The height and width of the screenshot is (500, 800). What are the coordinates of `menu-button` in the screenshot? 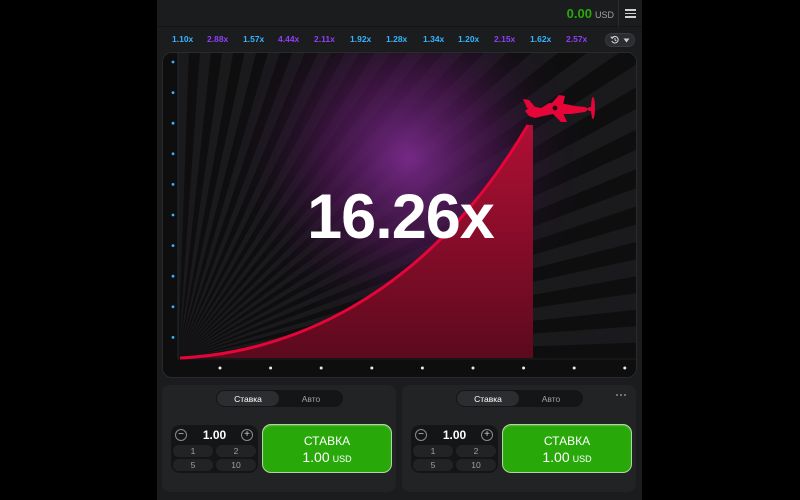 It's located at (630, 13).